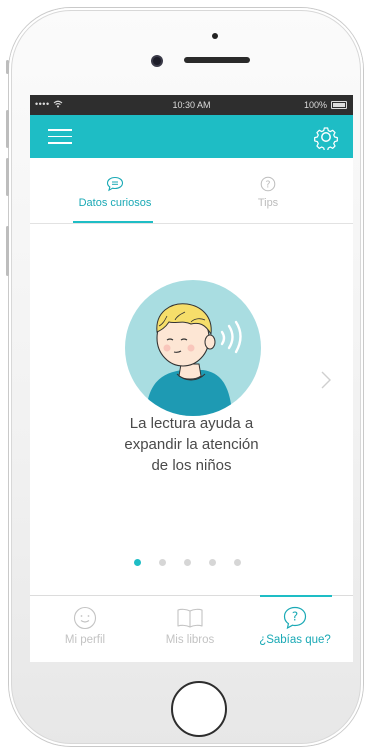 Image resolution: width=372 pixels, height=750 pixels. Describe the element at coordinates (190, 640) in the screenshot. I see `nav-mis-libros-label: Mis libros` at that location.